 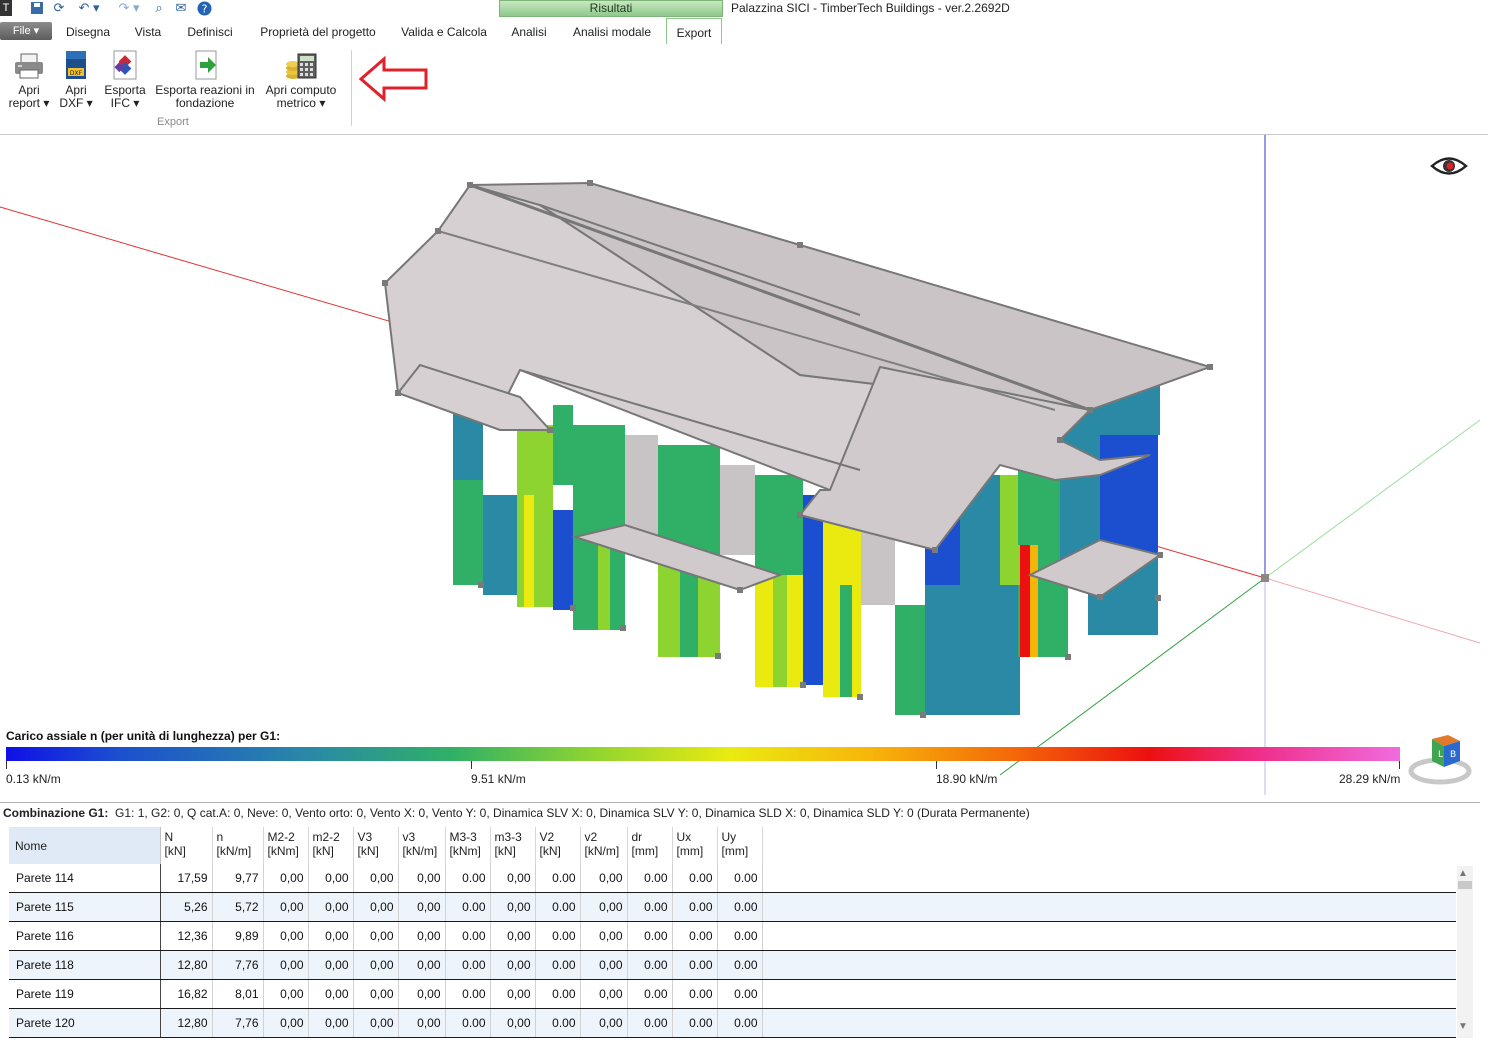 I want to click on save-icon, so click(x=37, y=8).